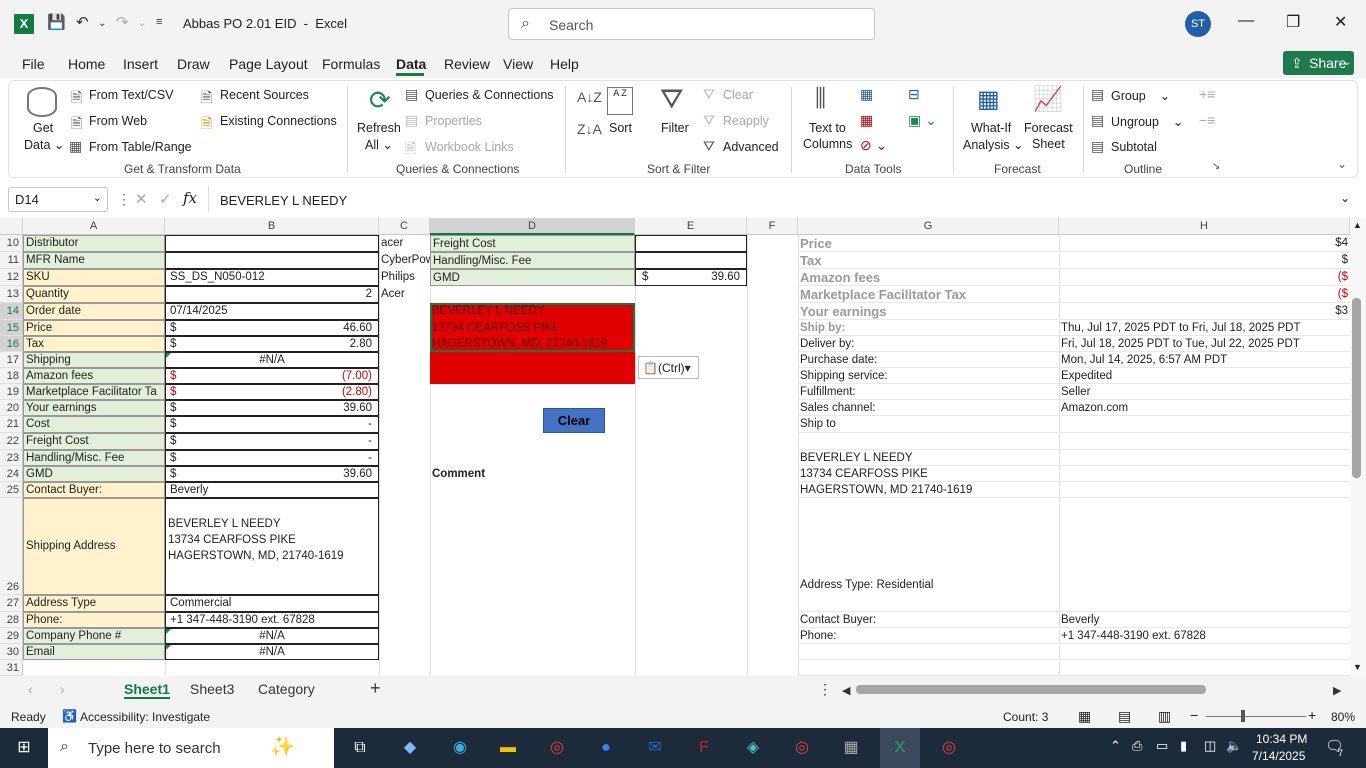 The height and width of the screenshot is (768, 1366). I want to click on cell-h: Seller, so click(1204, 392).